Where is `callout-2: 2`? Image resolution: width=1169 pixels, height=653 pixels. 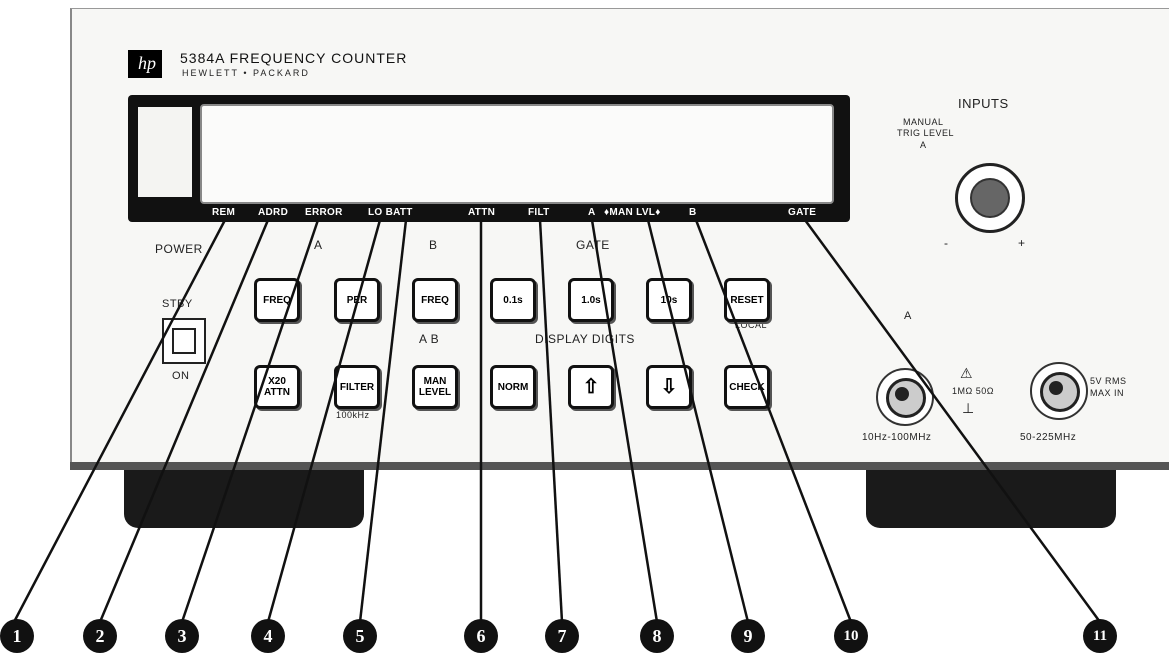 callout-2: 2 is located at coordinates (100, 636).